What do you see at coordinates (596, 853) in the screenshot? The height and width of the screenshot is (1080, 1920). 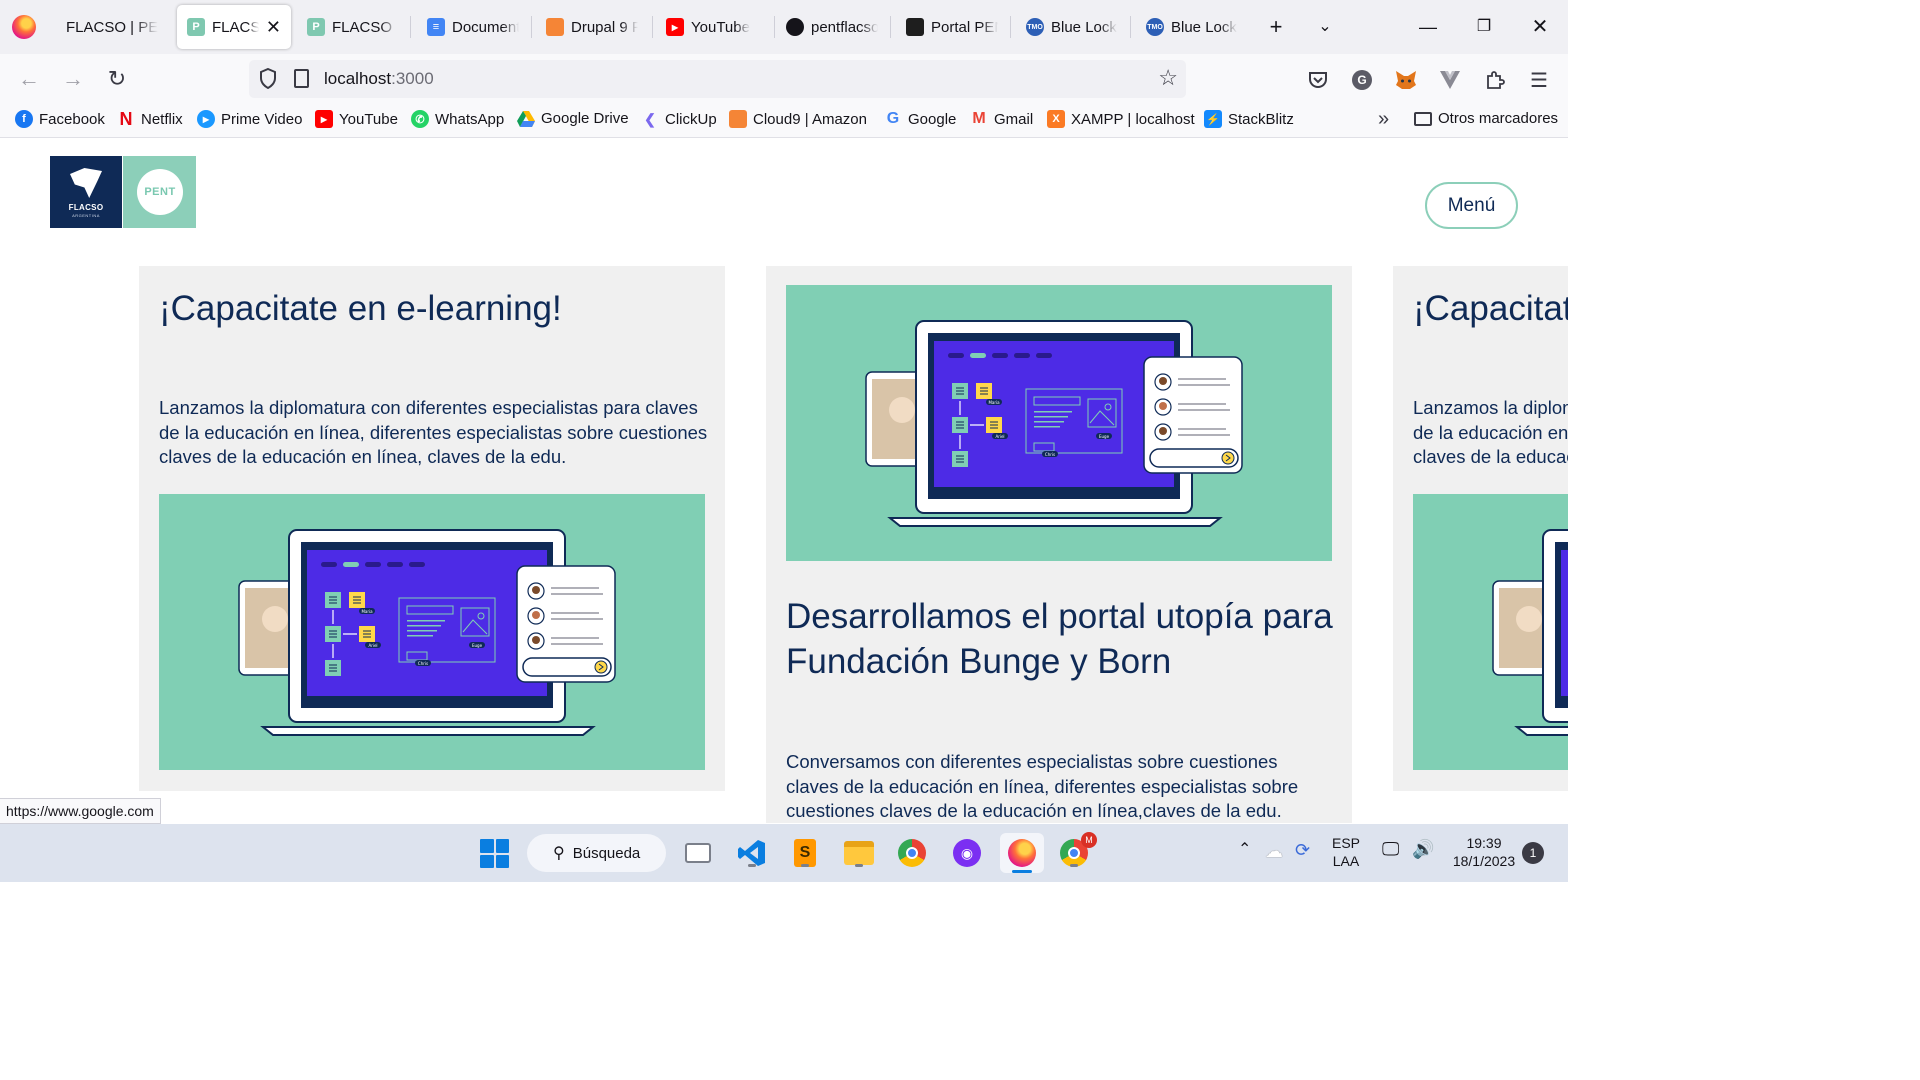 I see `taskbar-search: ⚲ Búsqueda` at bounding box center [596, 853].